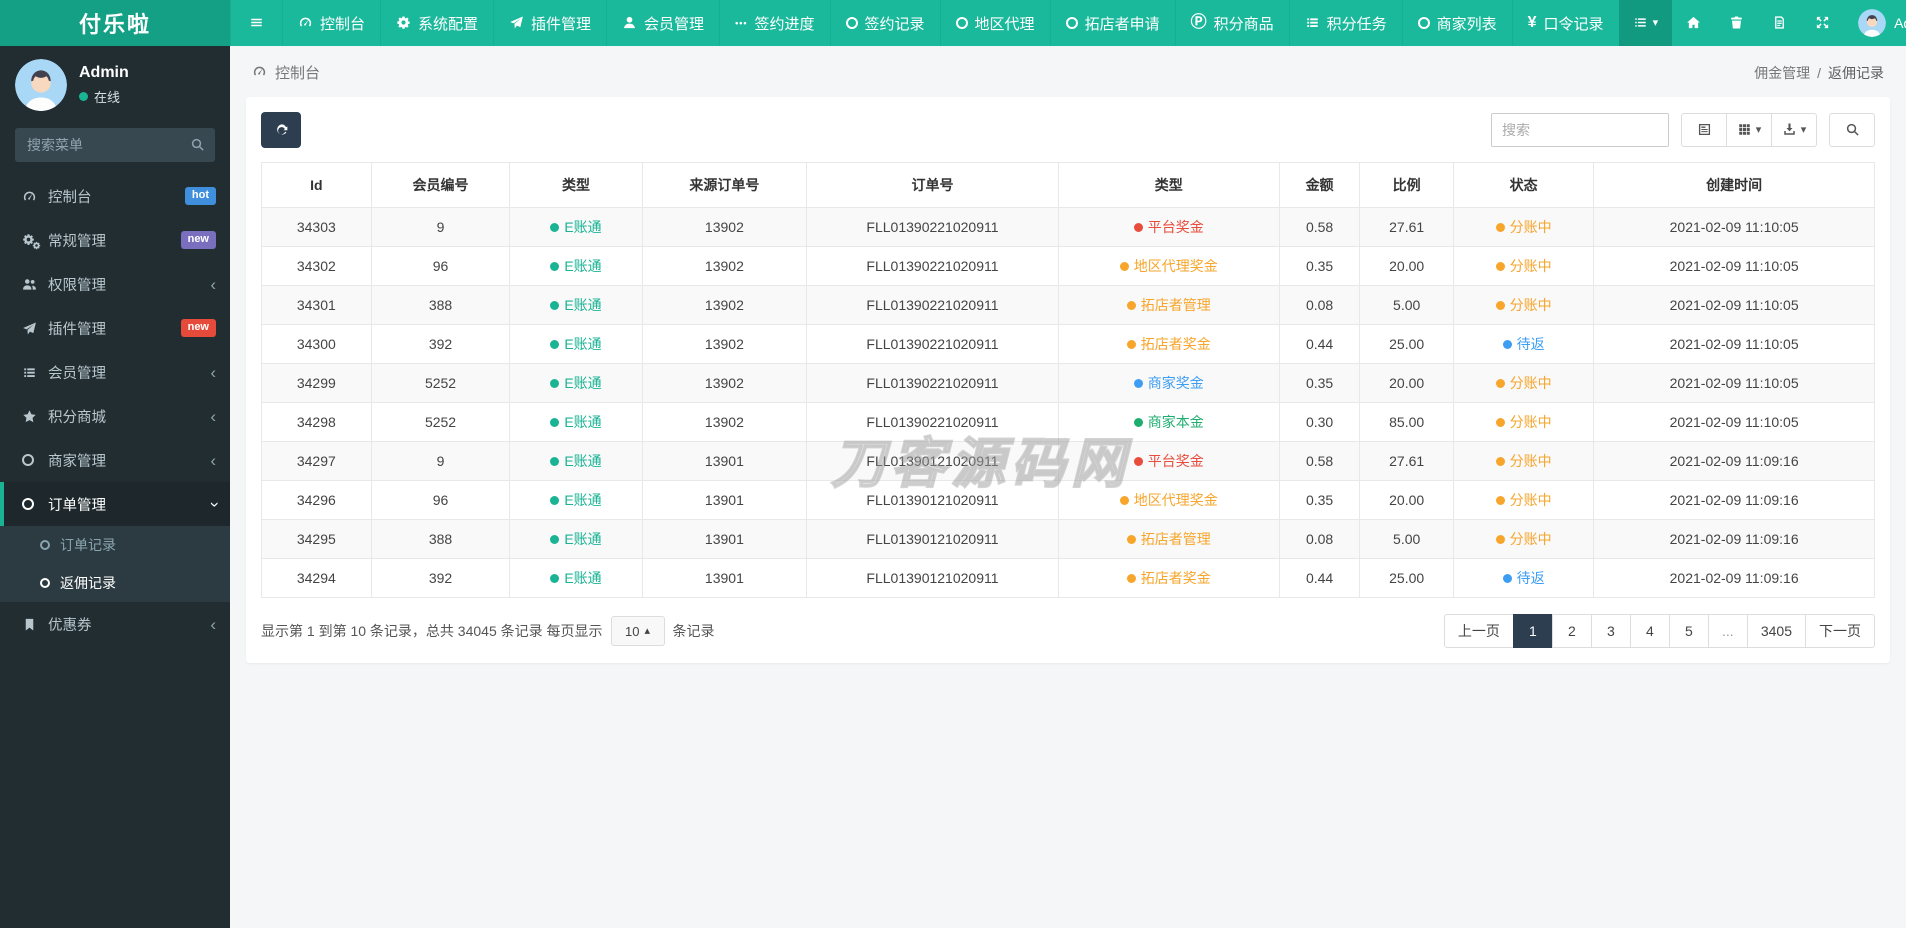 Image resolution: width=1906 pixels, height=928 pixels. I want to click on nav-item-dashboard: 控制台, so click(331, 23).